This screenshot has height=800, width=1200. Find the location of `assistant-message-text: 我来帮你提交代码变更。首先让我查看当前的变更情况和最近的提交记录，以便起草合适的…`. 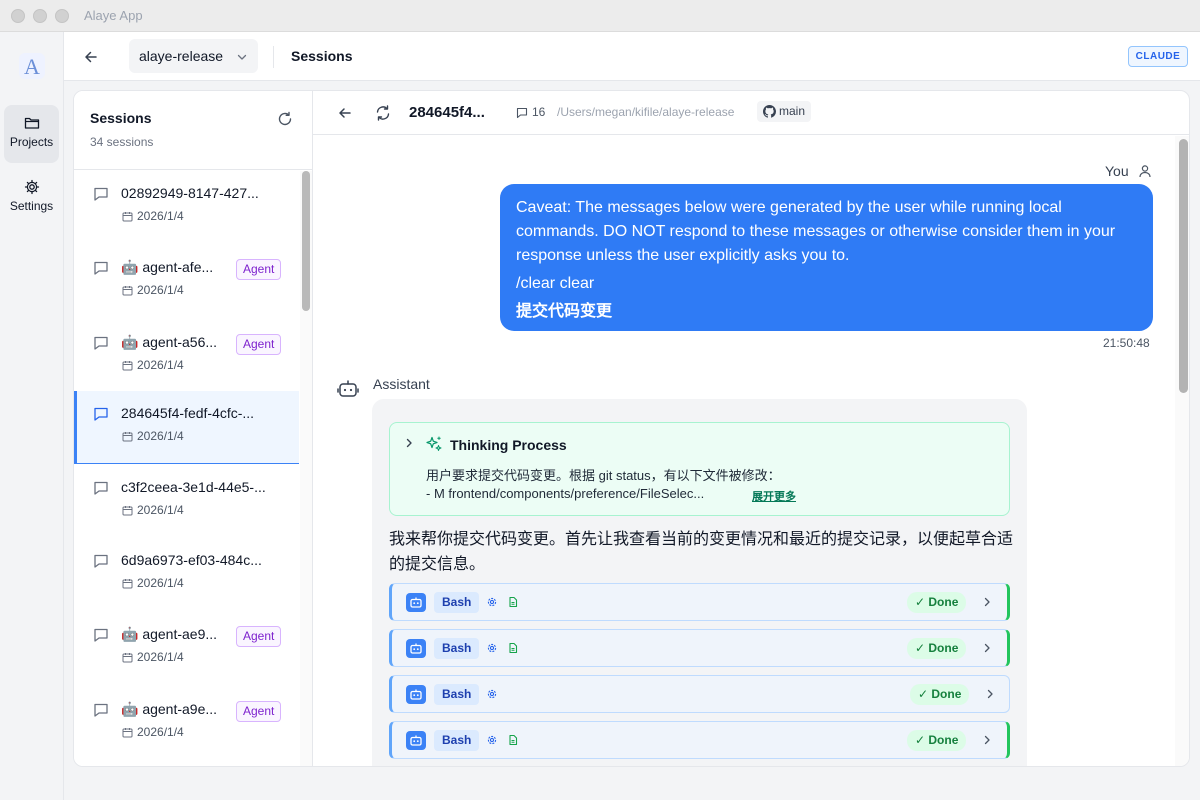

assistant-message-text: 我来帮你提交代码变更。首先让我查看当前的变更情况和最近的提交记录，以便起草合适的… is located at coordinates (704, 552).